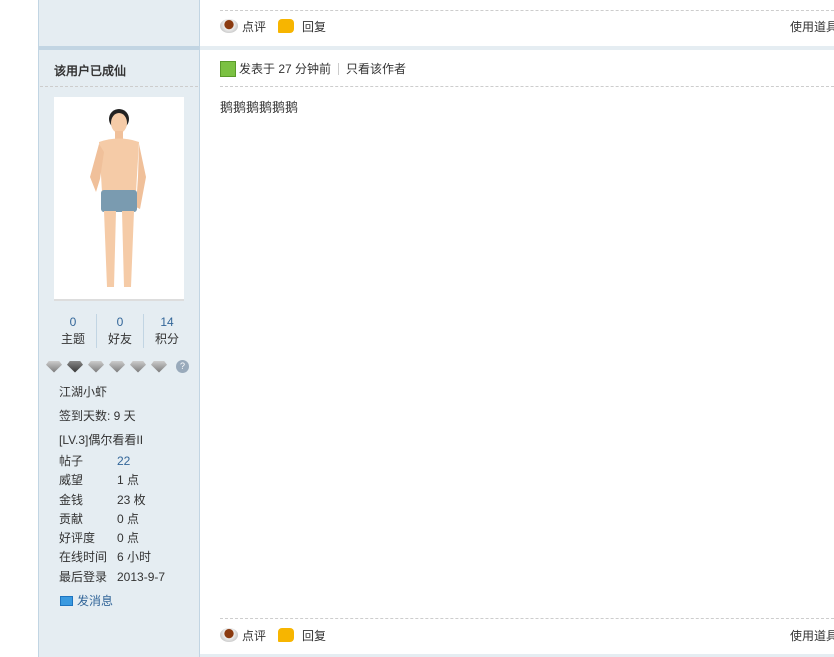 The image size is (834, 657). I want to click on medals: ?, so click(117, 366).